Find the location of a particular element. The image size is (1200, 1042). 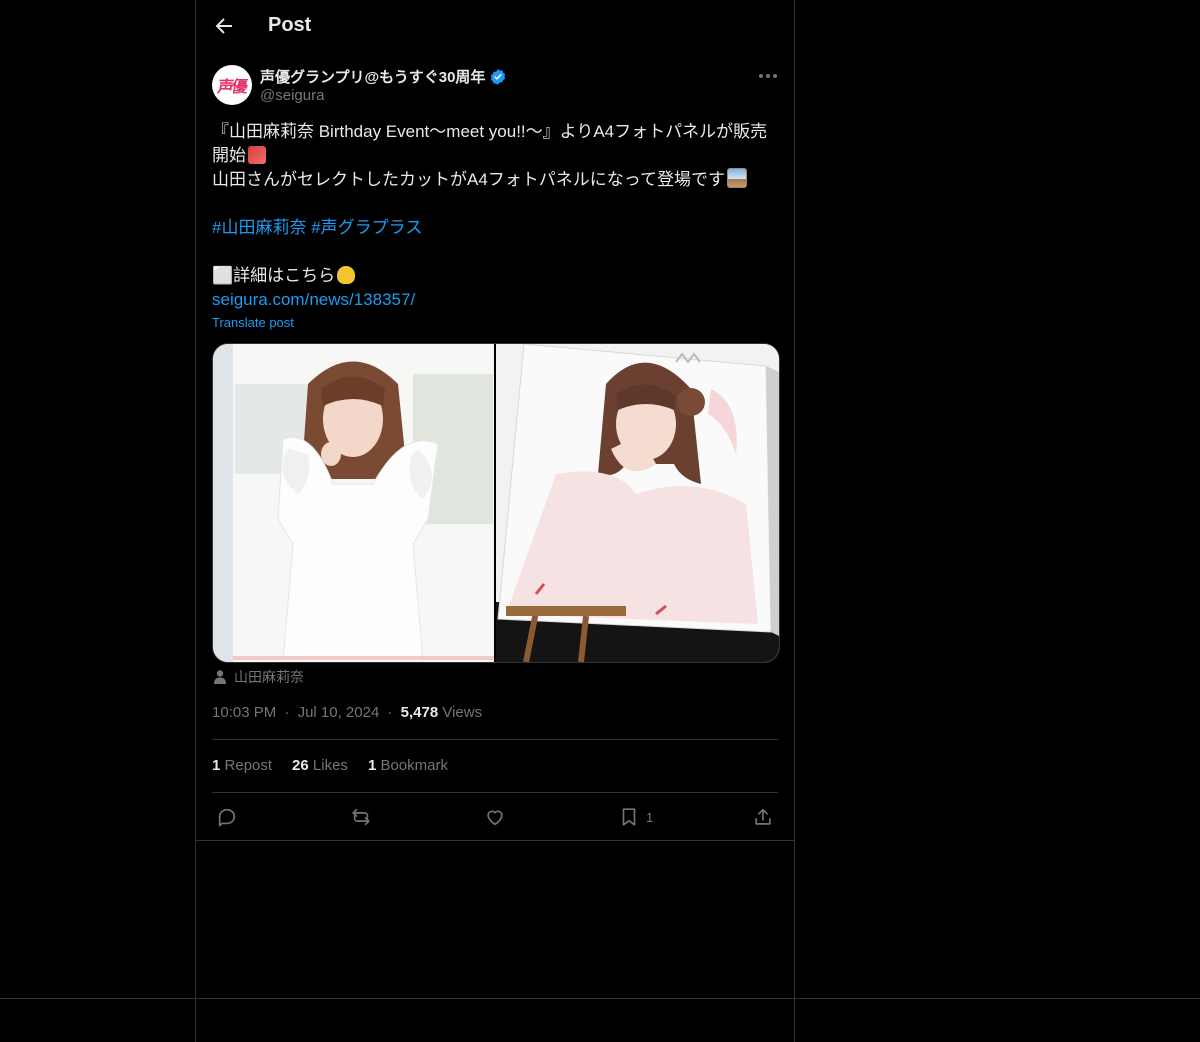

share-button is located at coordinates (763, 817).